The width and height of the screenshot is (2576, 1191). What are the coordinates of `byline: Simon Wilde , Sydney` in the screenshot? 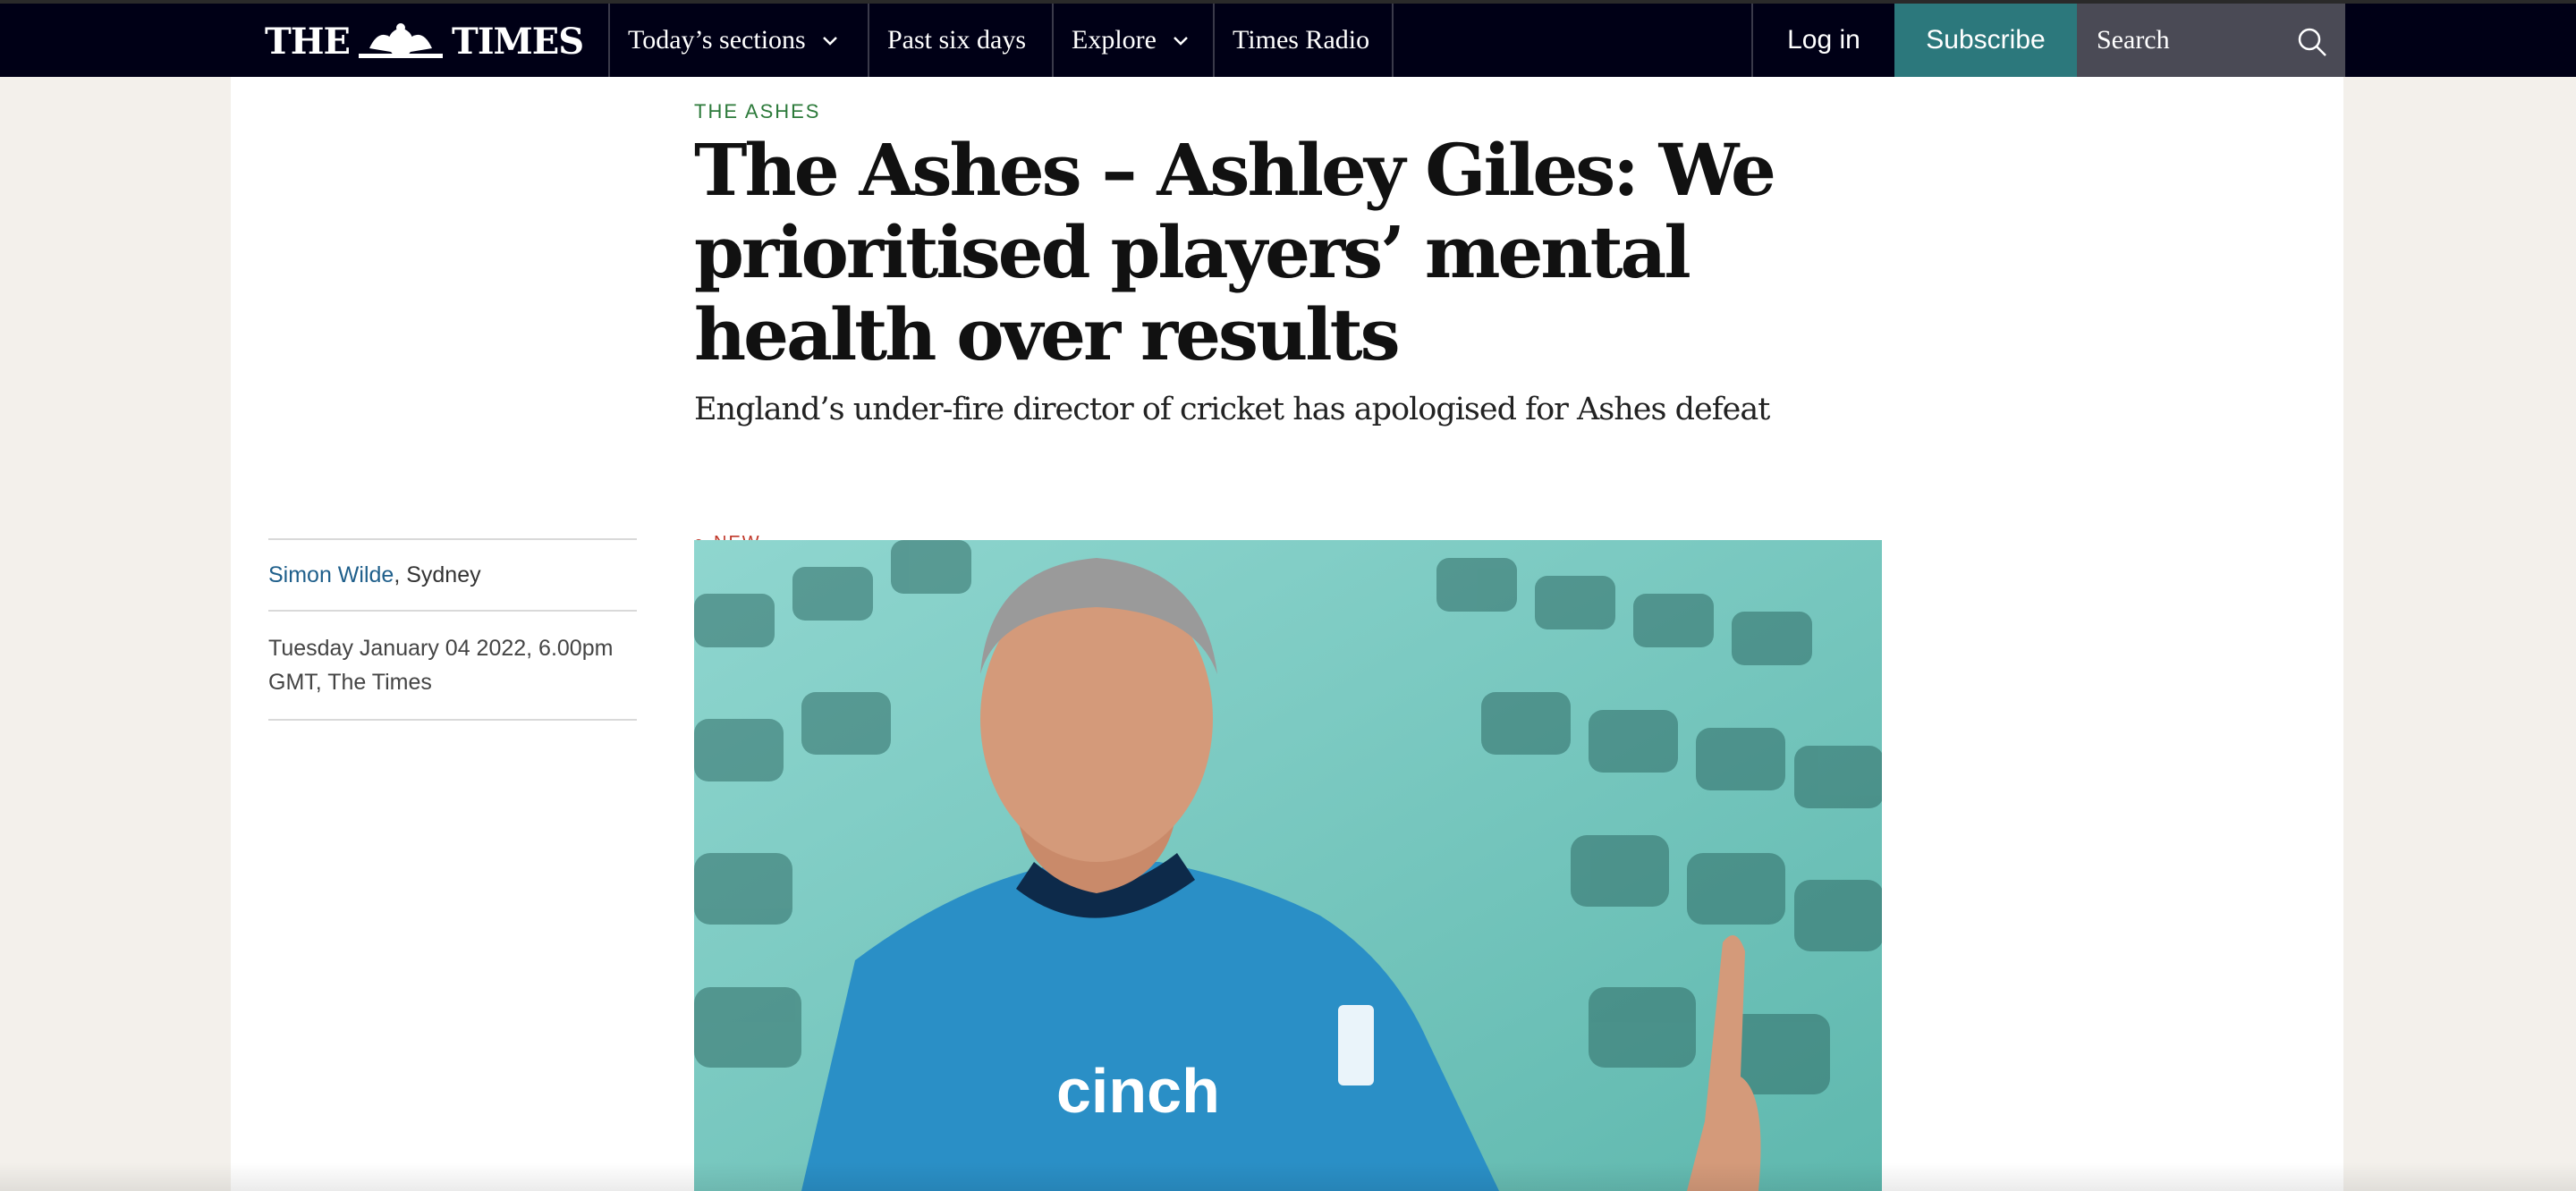 It's located at (452, 575).